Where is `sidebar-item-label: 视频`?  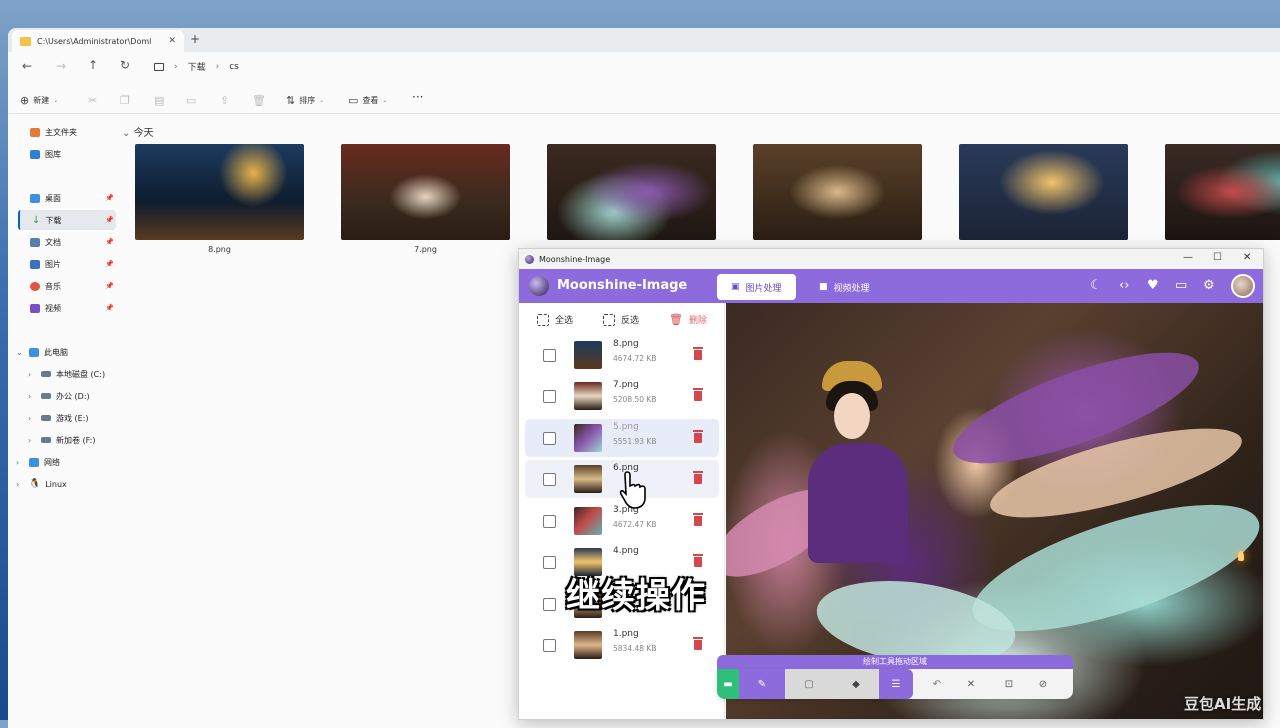
sidebar-item-label: 视频 is located at coordinates (53, 308).